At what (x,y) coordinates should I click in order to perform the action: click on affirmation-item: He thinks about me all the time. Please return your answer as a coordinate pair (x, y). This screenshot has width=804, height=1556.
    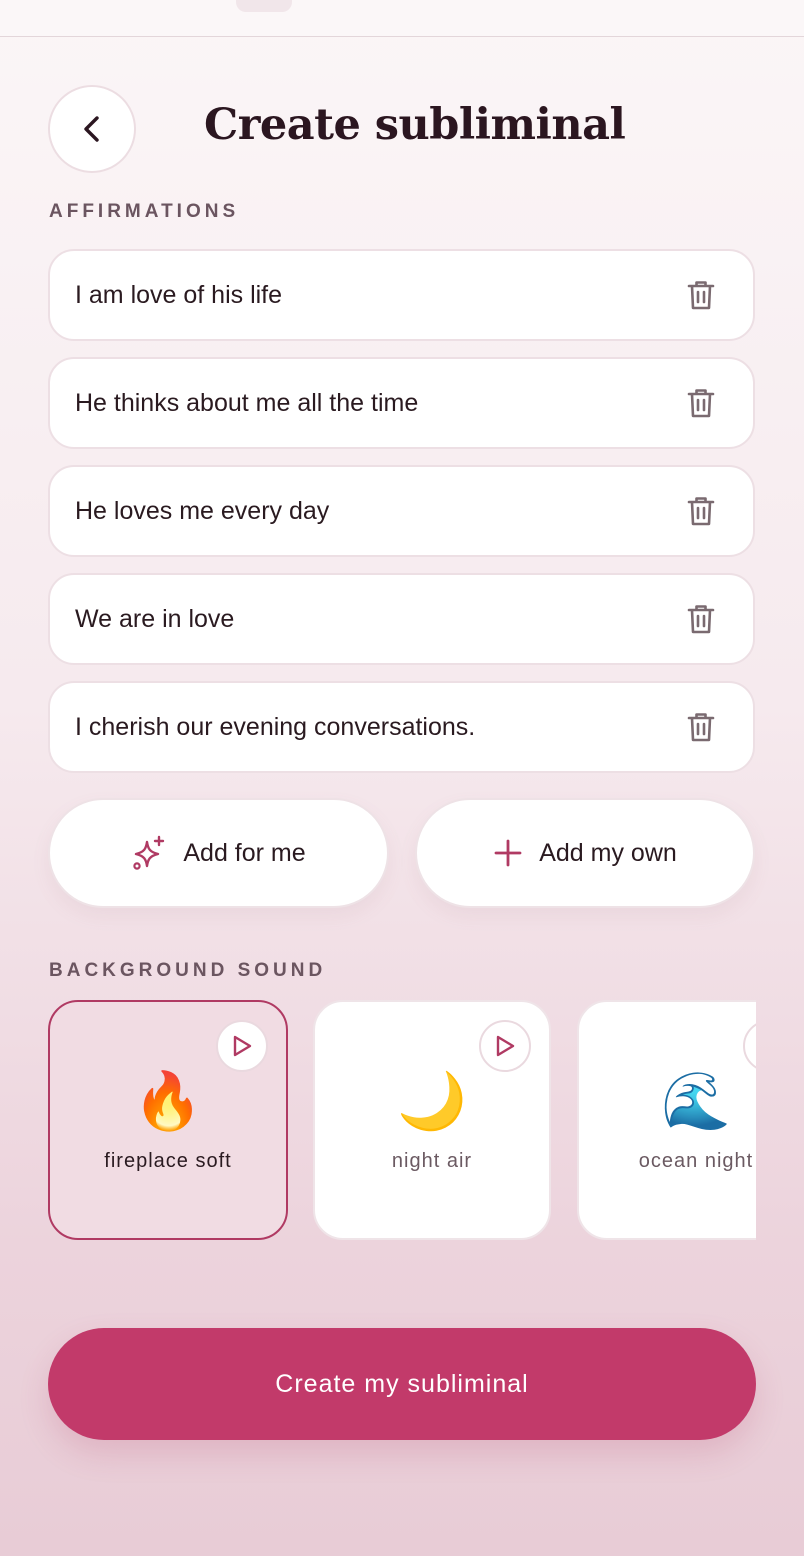
    Looking at the image, I should click on (401, 403).